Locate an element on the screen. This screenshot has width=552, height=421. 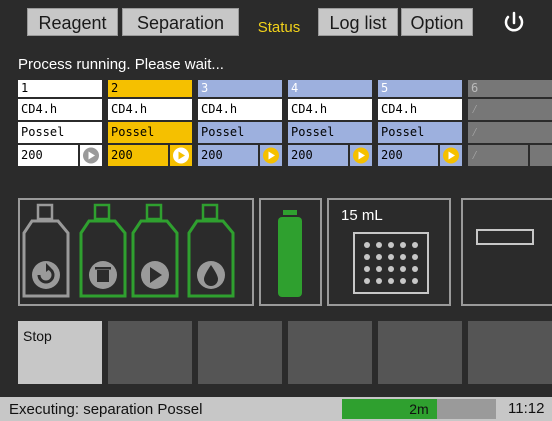
column-6: 6 ⁄ ⁄ ⁄ is located at coordinates (510, 123).